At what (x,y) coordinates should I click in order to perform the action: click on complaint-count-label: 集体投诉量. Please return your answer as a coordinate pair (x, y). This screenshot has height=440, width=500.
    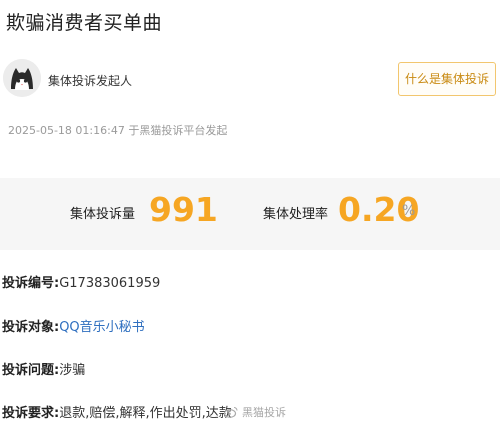
    Looking at the image, I should click on (103, 214).